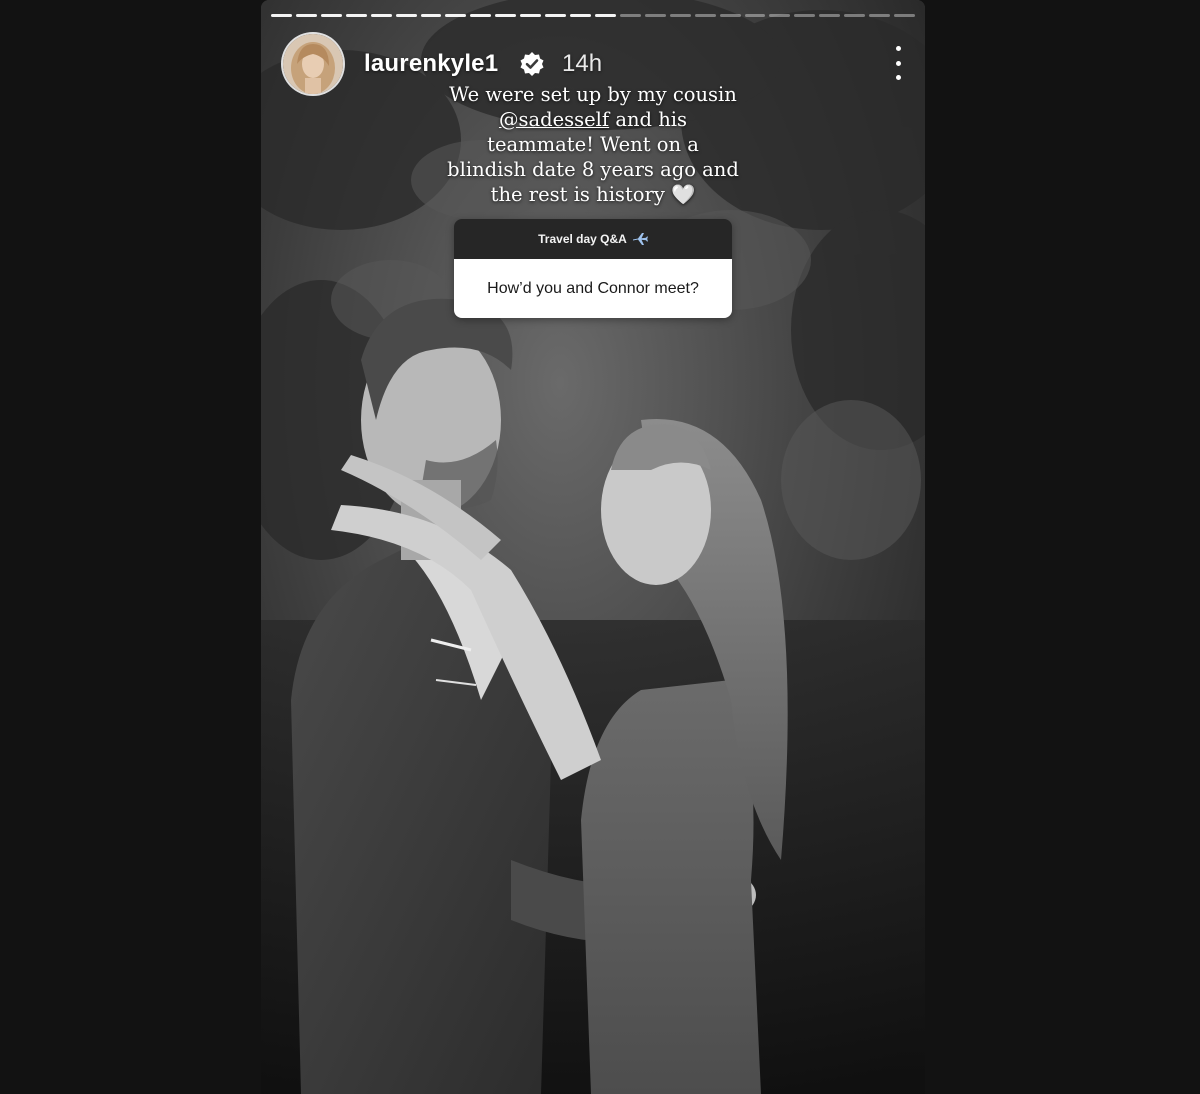  What do you see at coordinates (640, 239) in the screenshot?
I see `airplane-icon` at bounding box center [640, 239].